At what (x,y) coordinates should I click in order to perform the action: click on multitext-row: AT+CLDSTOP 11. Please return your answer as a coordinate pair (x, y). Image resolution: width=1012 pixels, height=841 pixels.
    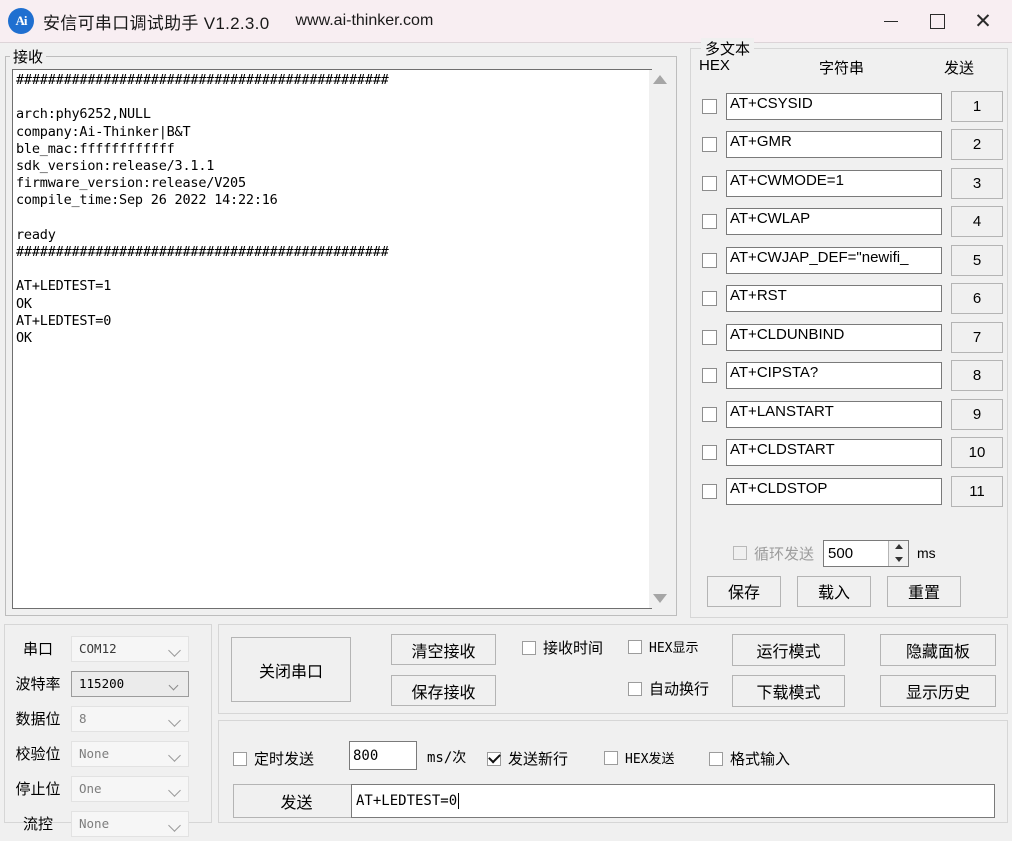
    Looking at the image, I should click on (849, 491).